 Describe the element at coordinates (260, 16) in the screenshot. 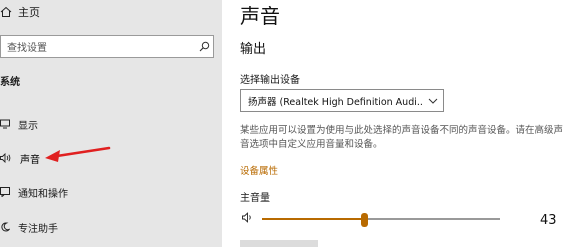

I see `page-title: 声音` at that location.